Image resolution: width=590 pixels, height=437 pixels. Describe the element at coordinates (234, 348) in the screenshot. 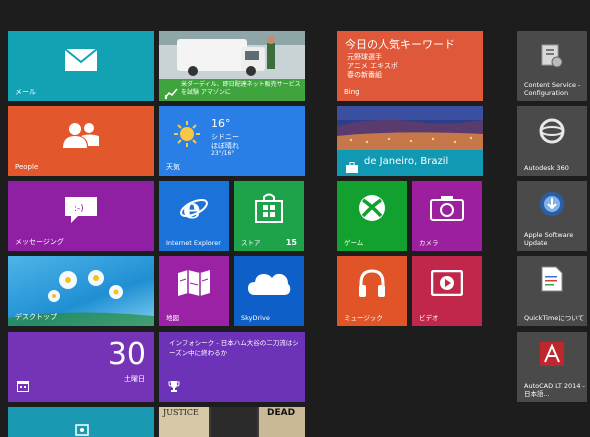

I see `sports-headline: インフォシーク - 日本ハム大谷の二刀流はシーズン中に終わるか` at that location.